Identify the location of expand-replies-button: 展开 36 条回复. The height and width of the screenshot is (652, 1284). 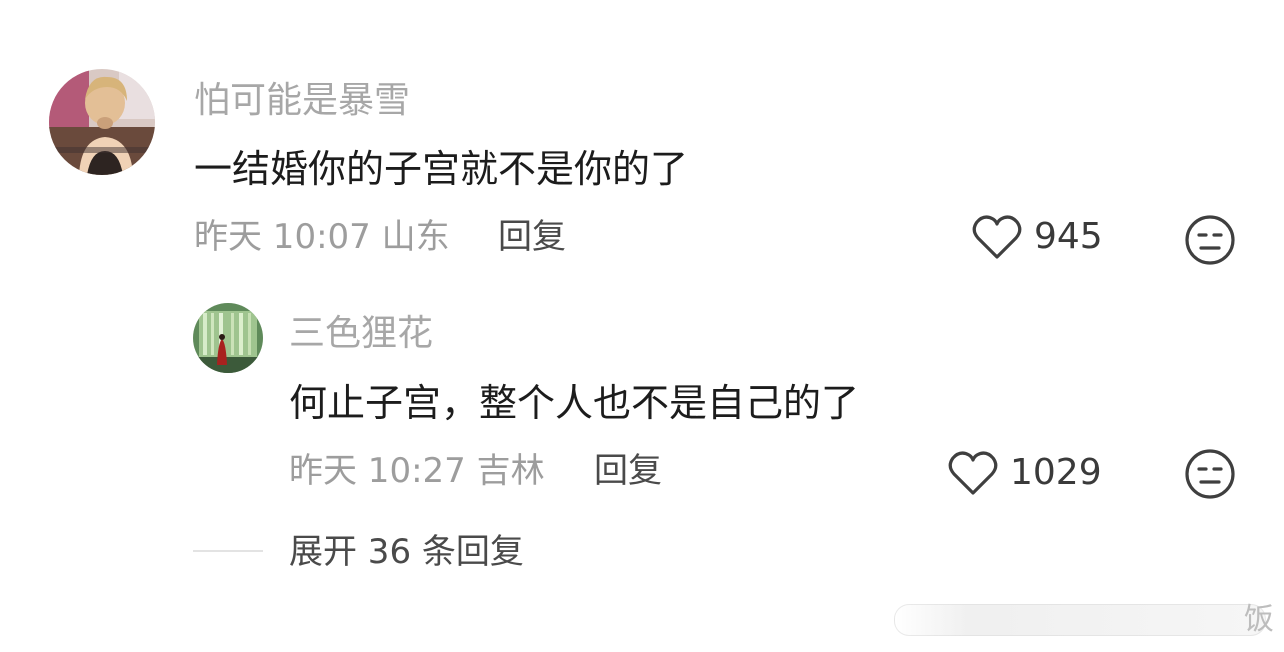
(406, 552).